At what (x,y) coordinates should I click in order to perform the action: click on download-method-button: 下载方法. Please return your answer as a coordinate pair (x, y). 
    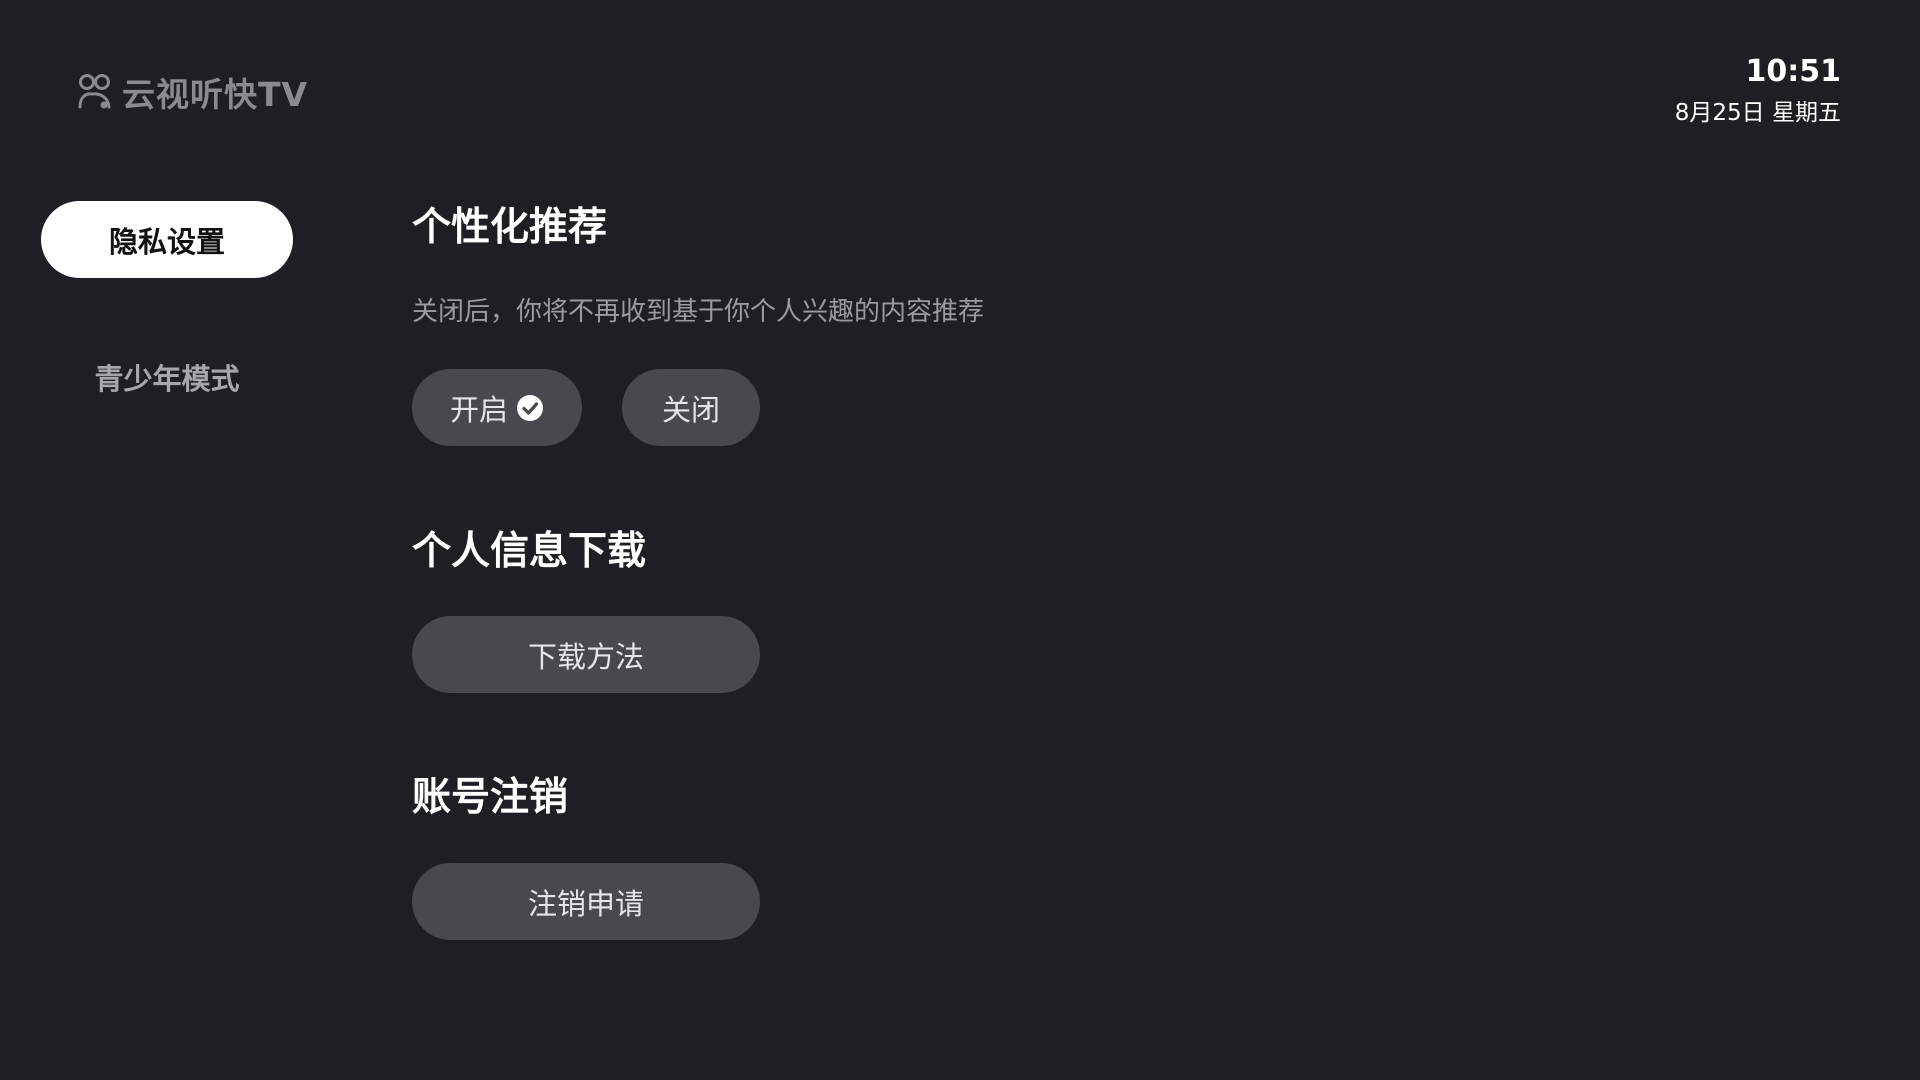
    Looking at the image, I should click on (586, 654).